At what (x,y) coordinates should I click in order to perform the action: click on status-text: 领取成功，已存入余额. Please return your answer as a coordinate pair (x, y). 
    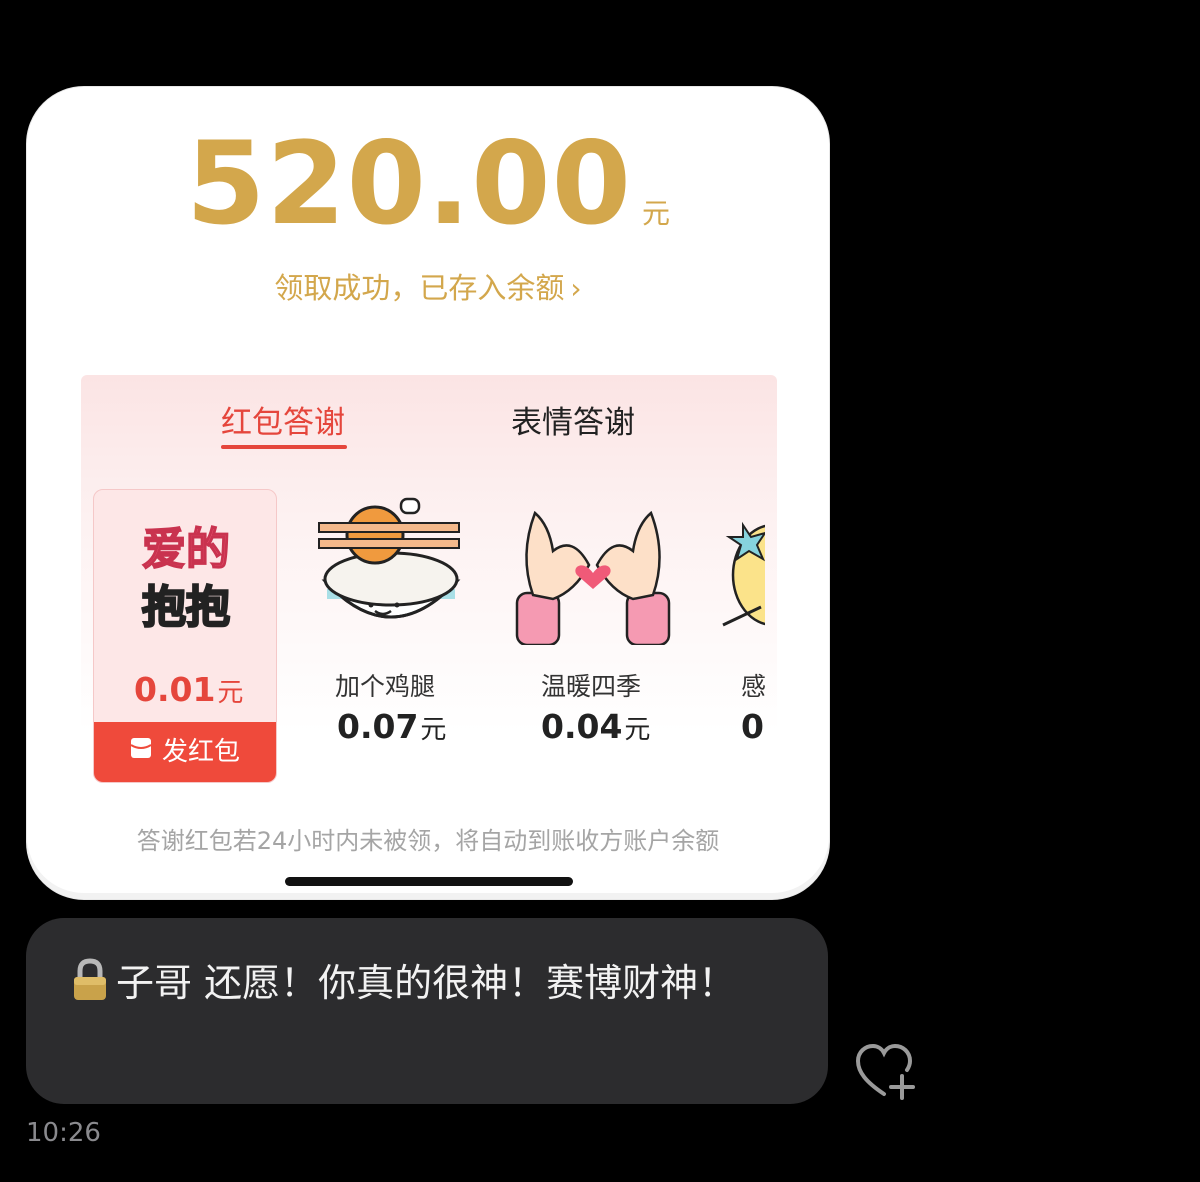
    Looking at the image, I should click on (419, 288).